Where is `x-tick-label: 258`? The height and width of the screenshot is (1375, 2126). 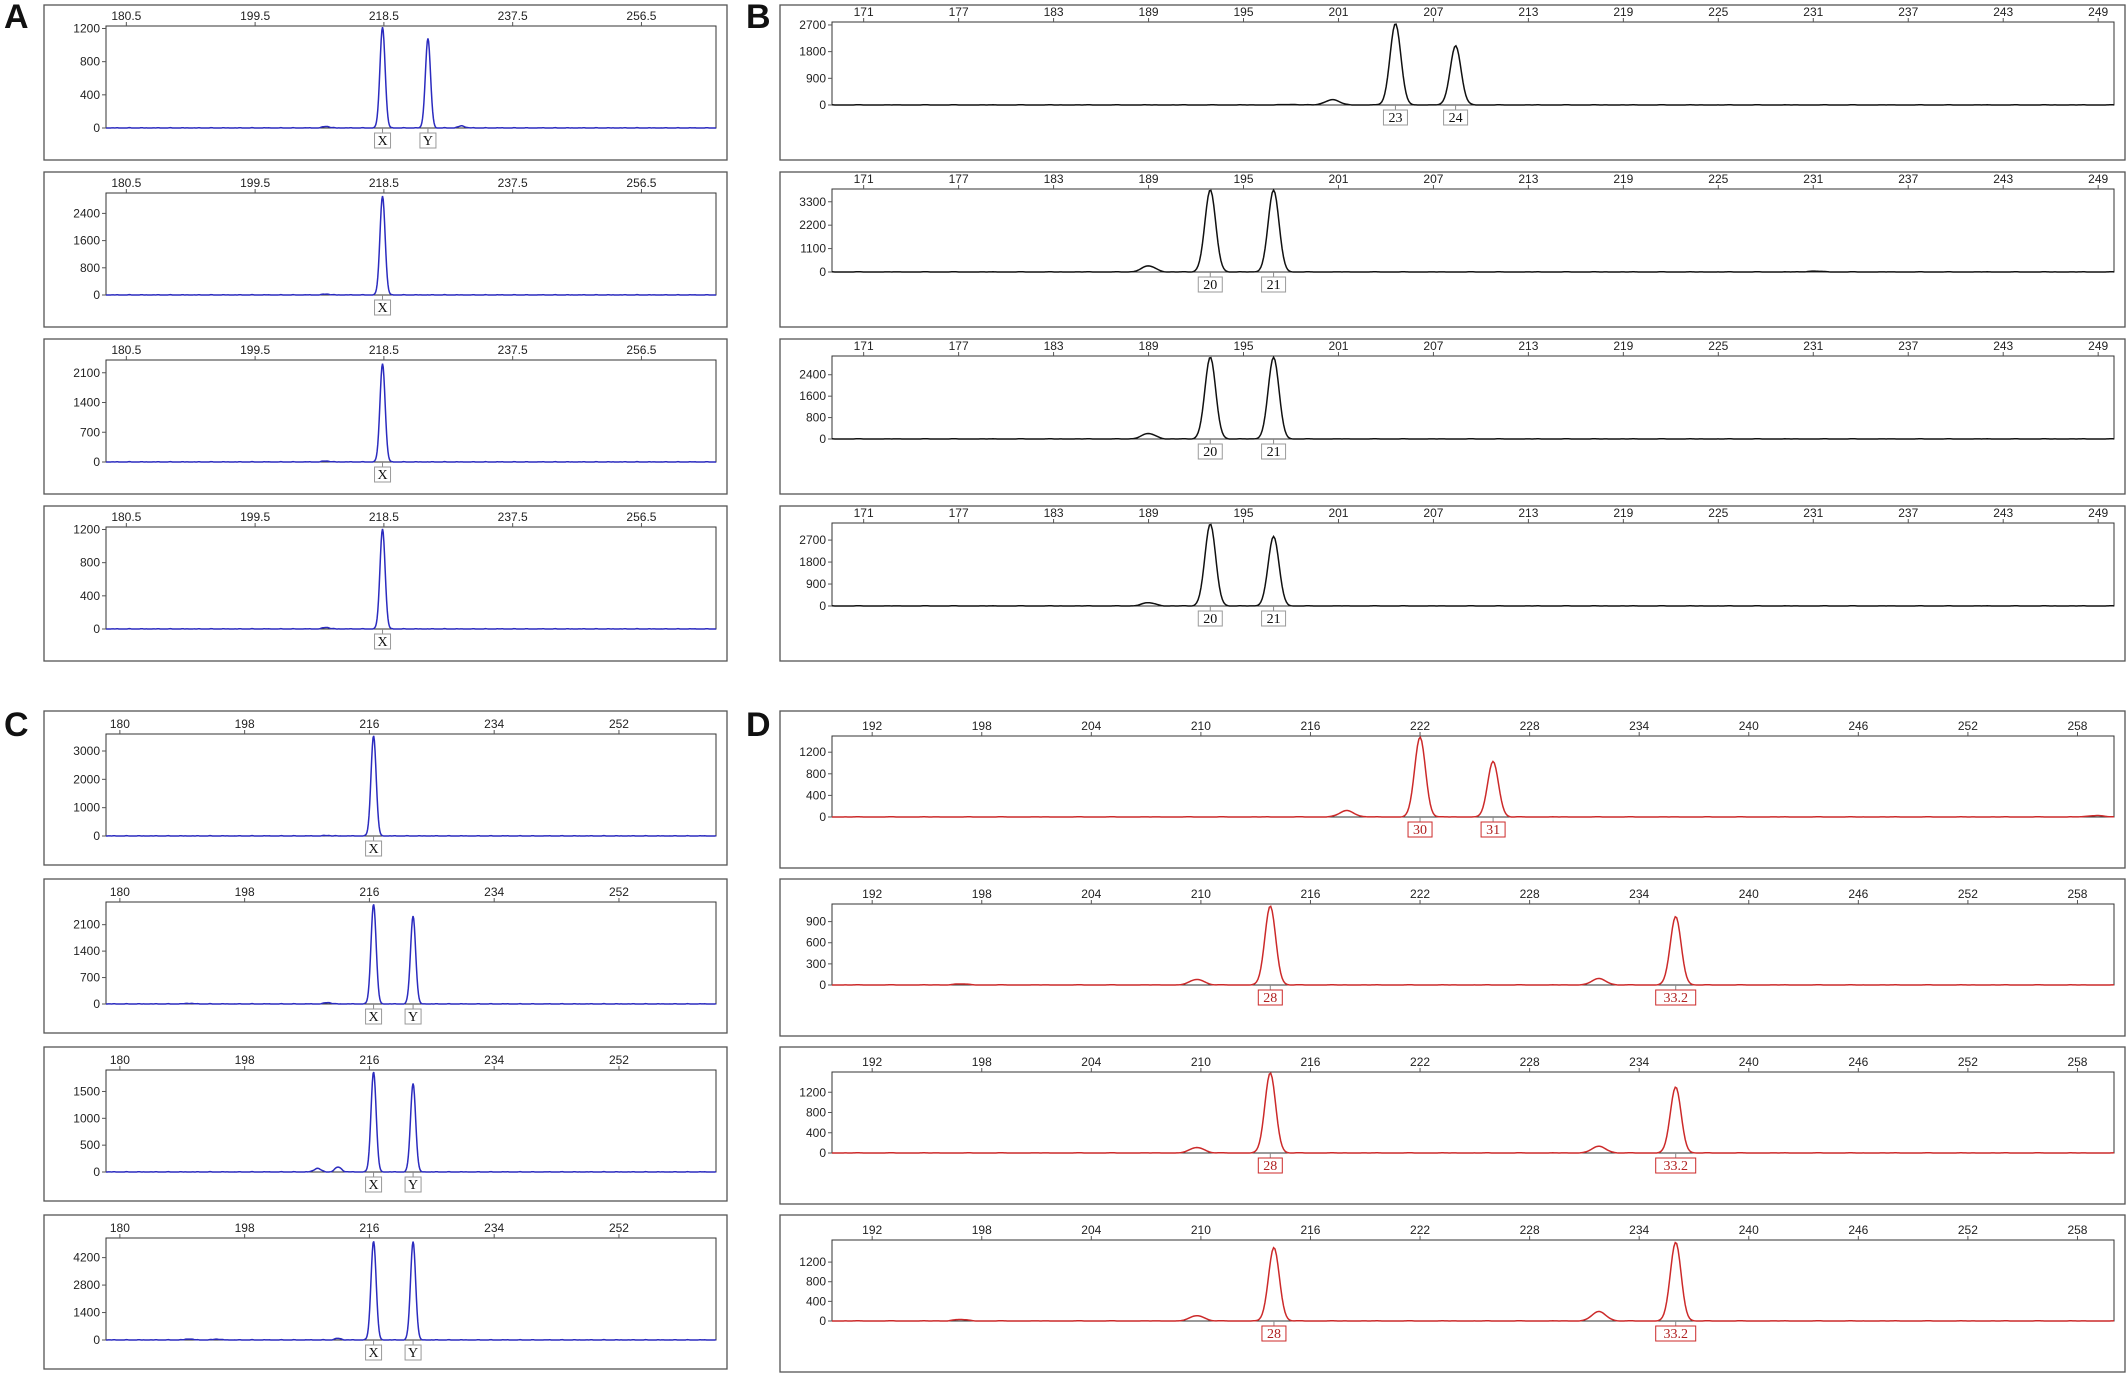
x-tick-label: 258 is located at coordinates (2077, 1230).